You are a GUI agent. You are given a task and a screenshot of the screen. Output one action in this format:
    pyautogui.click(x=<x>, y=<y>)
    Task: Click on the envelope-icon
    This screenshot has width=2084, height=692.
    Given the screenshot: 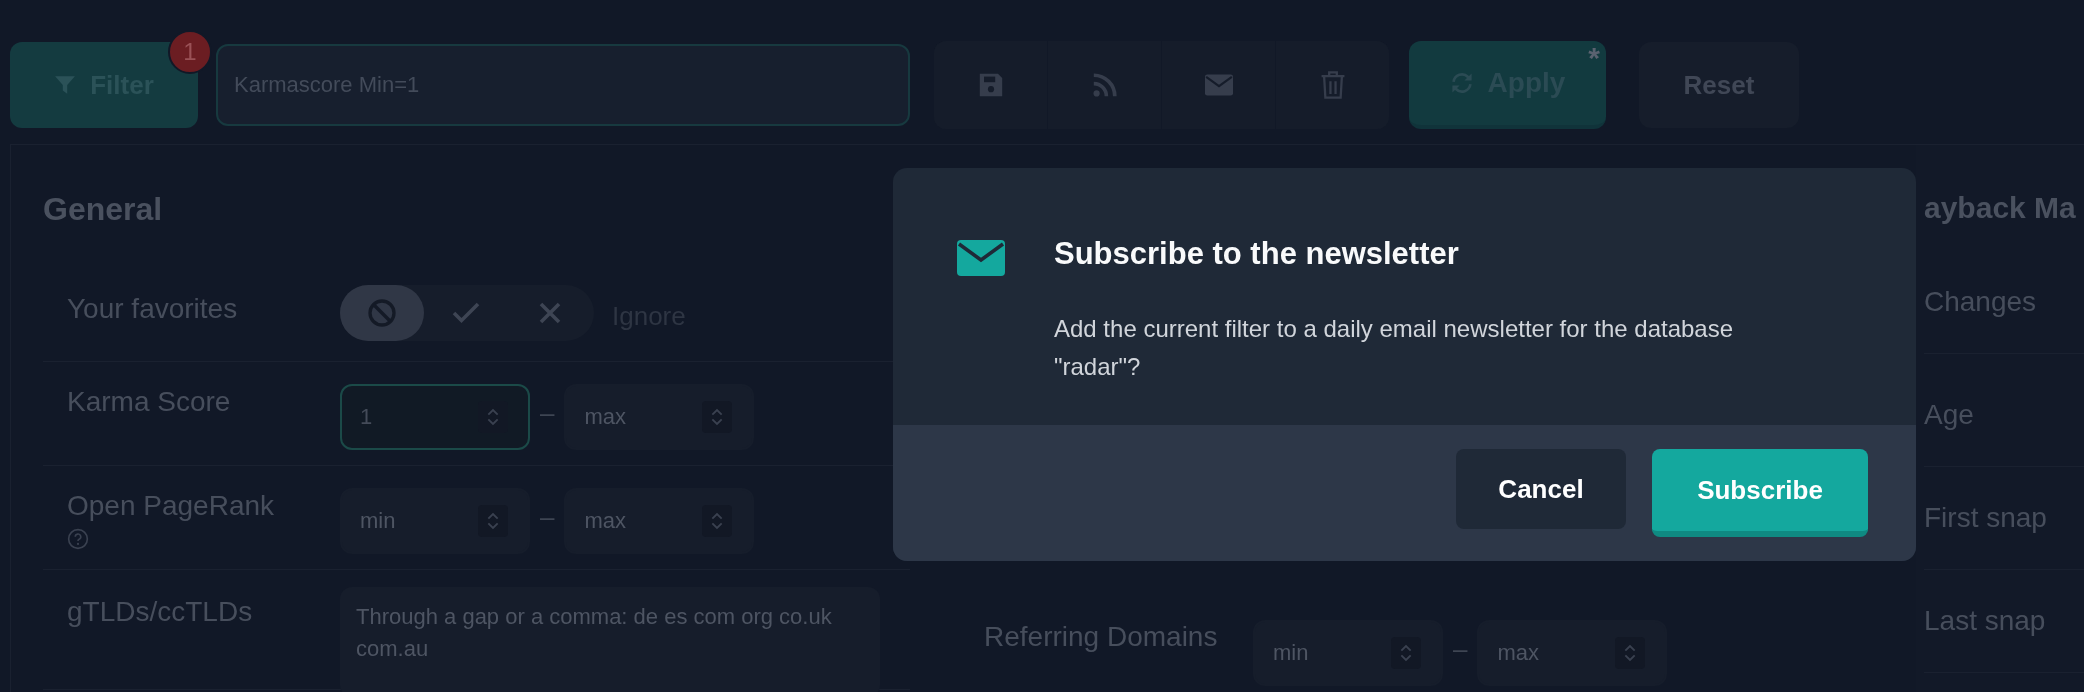 What is the action you would take?
    pyautogui.click(x=981, y=258)
    